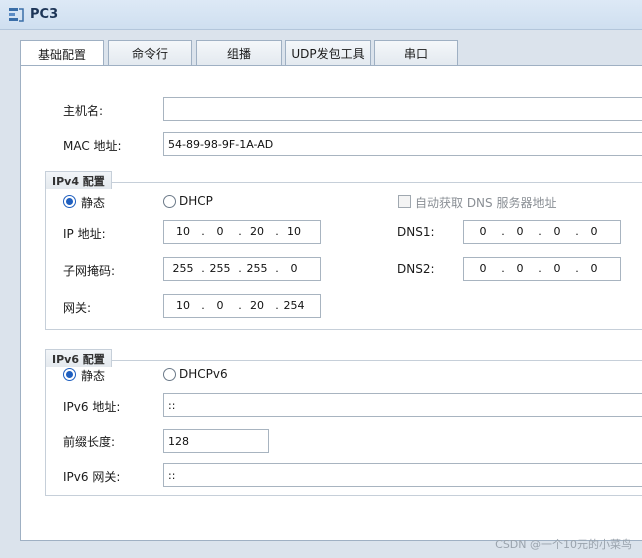 The image size is (642, 558). Describe the element at coordinates (483, 231) in the screenshot. I see `dns1-octet-1: 0` at that location.